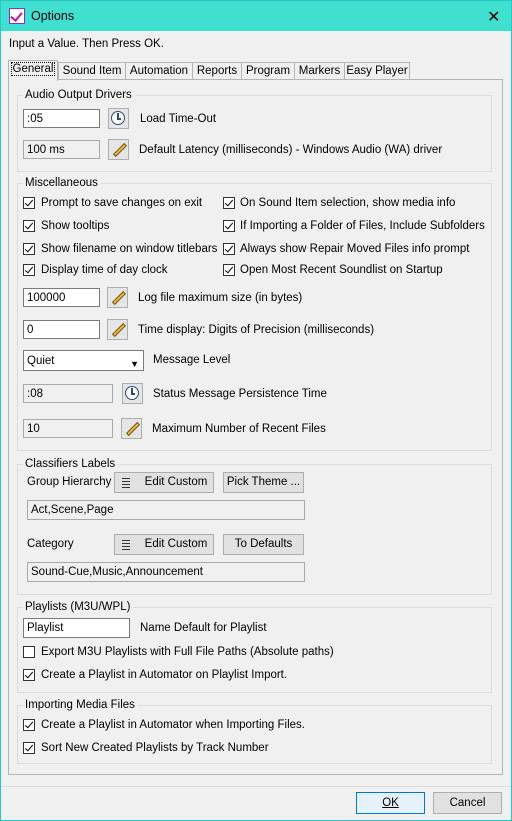  What do you see at coordinates (71, 464) in the screenshot?
I see `classifiers-group-title: Classifiers Labels` at bounding box center [71, 464].